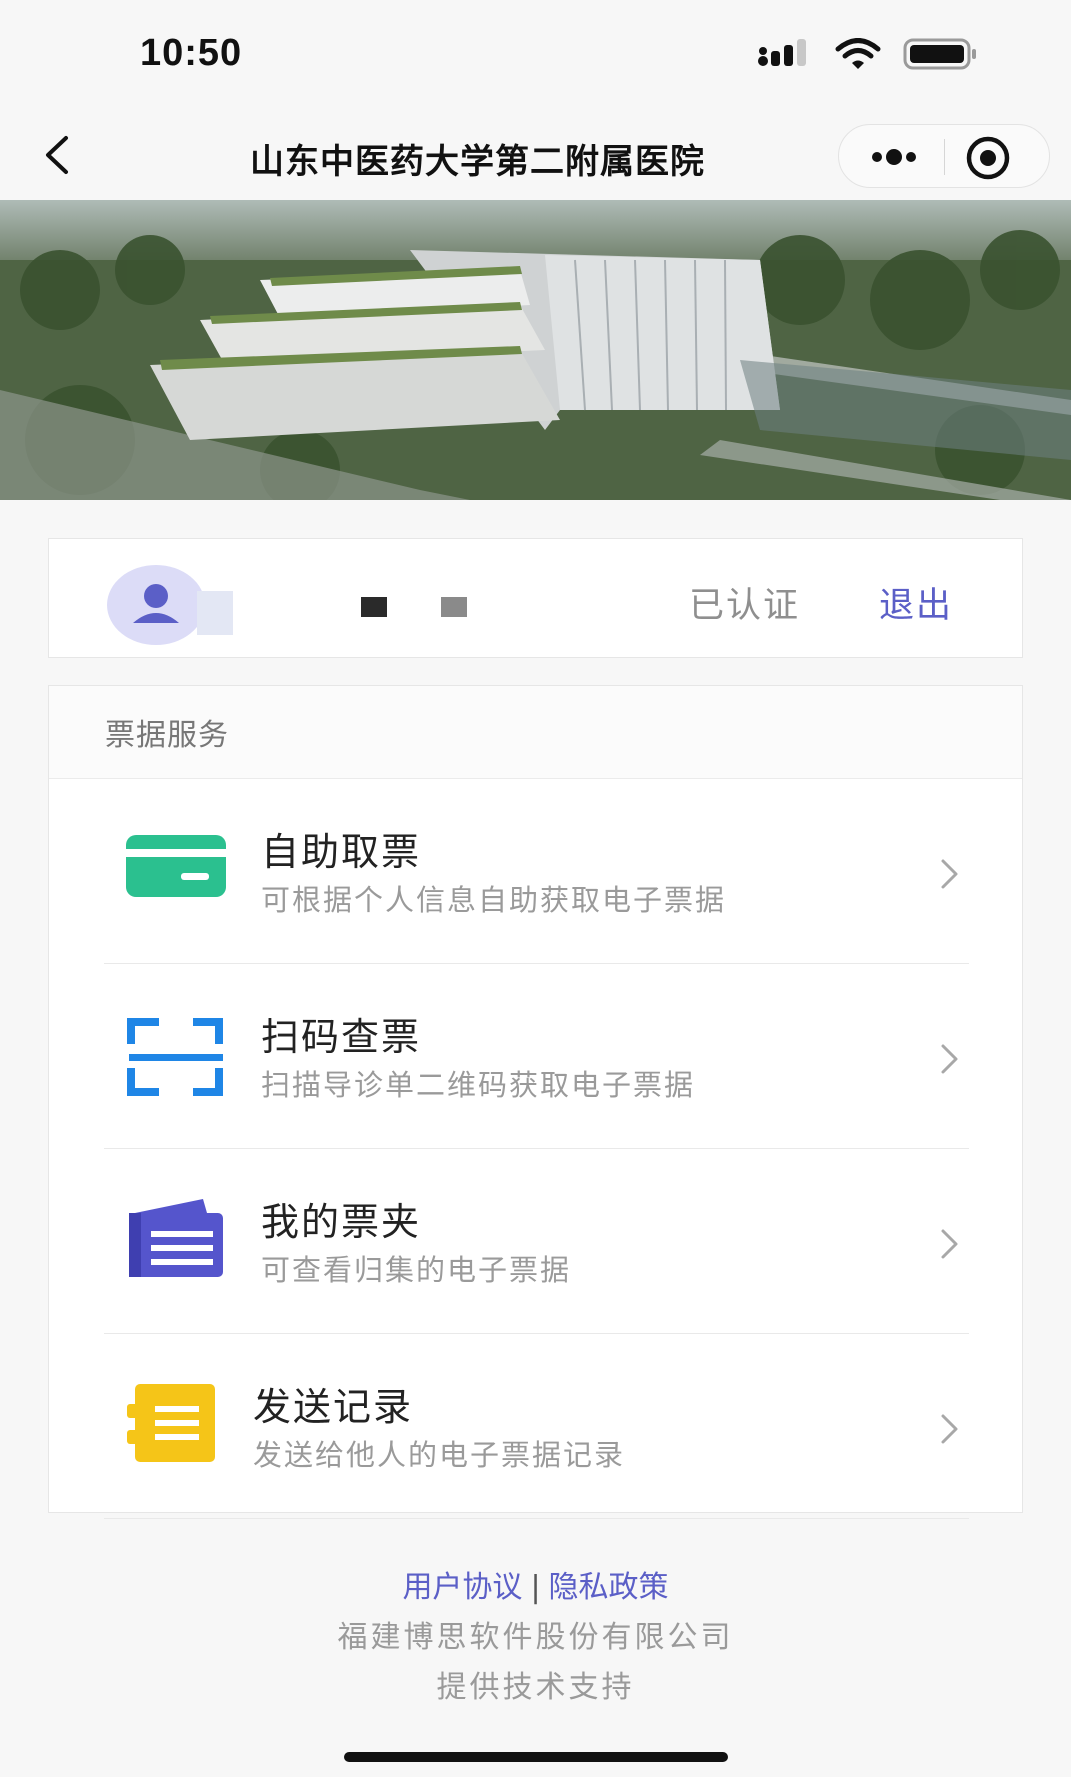 The height and width of the screenshot is (1777, 1071). I want to click on user-info-card: 已认证 退出, so click(535, 598).